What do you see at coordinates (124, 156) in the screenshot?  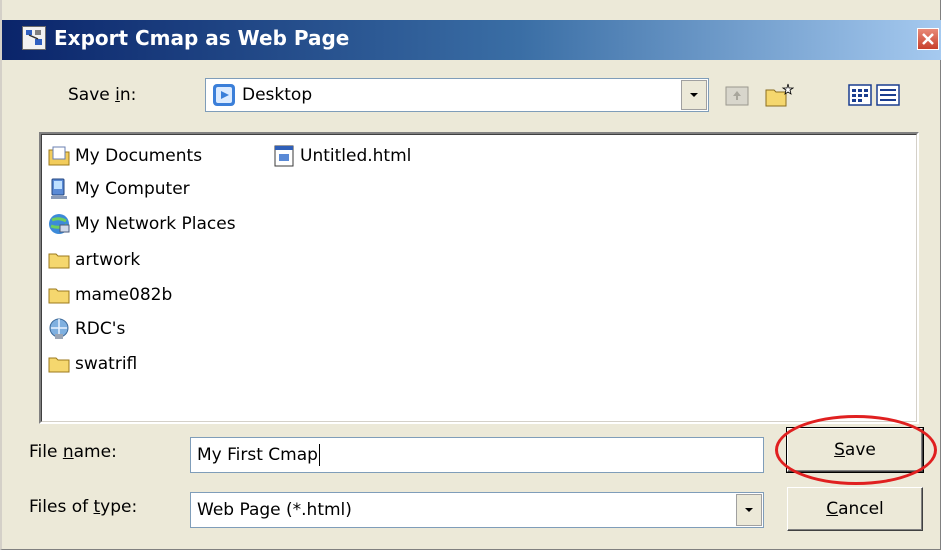 I see `list-item-my-documents: My Documents` at bounding box center [124, 156].